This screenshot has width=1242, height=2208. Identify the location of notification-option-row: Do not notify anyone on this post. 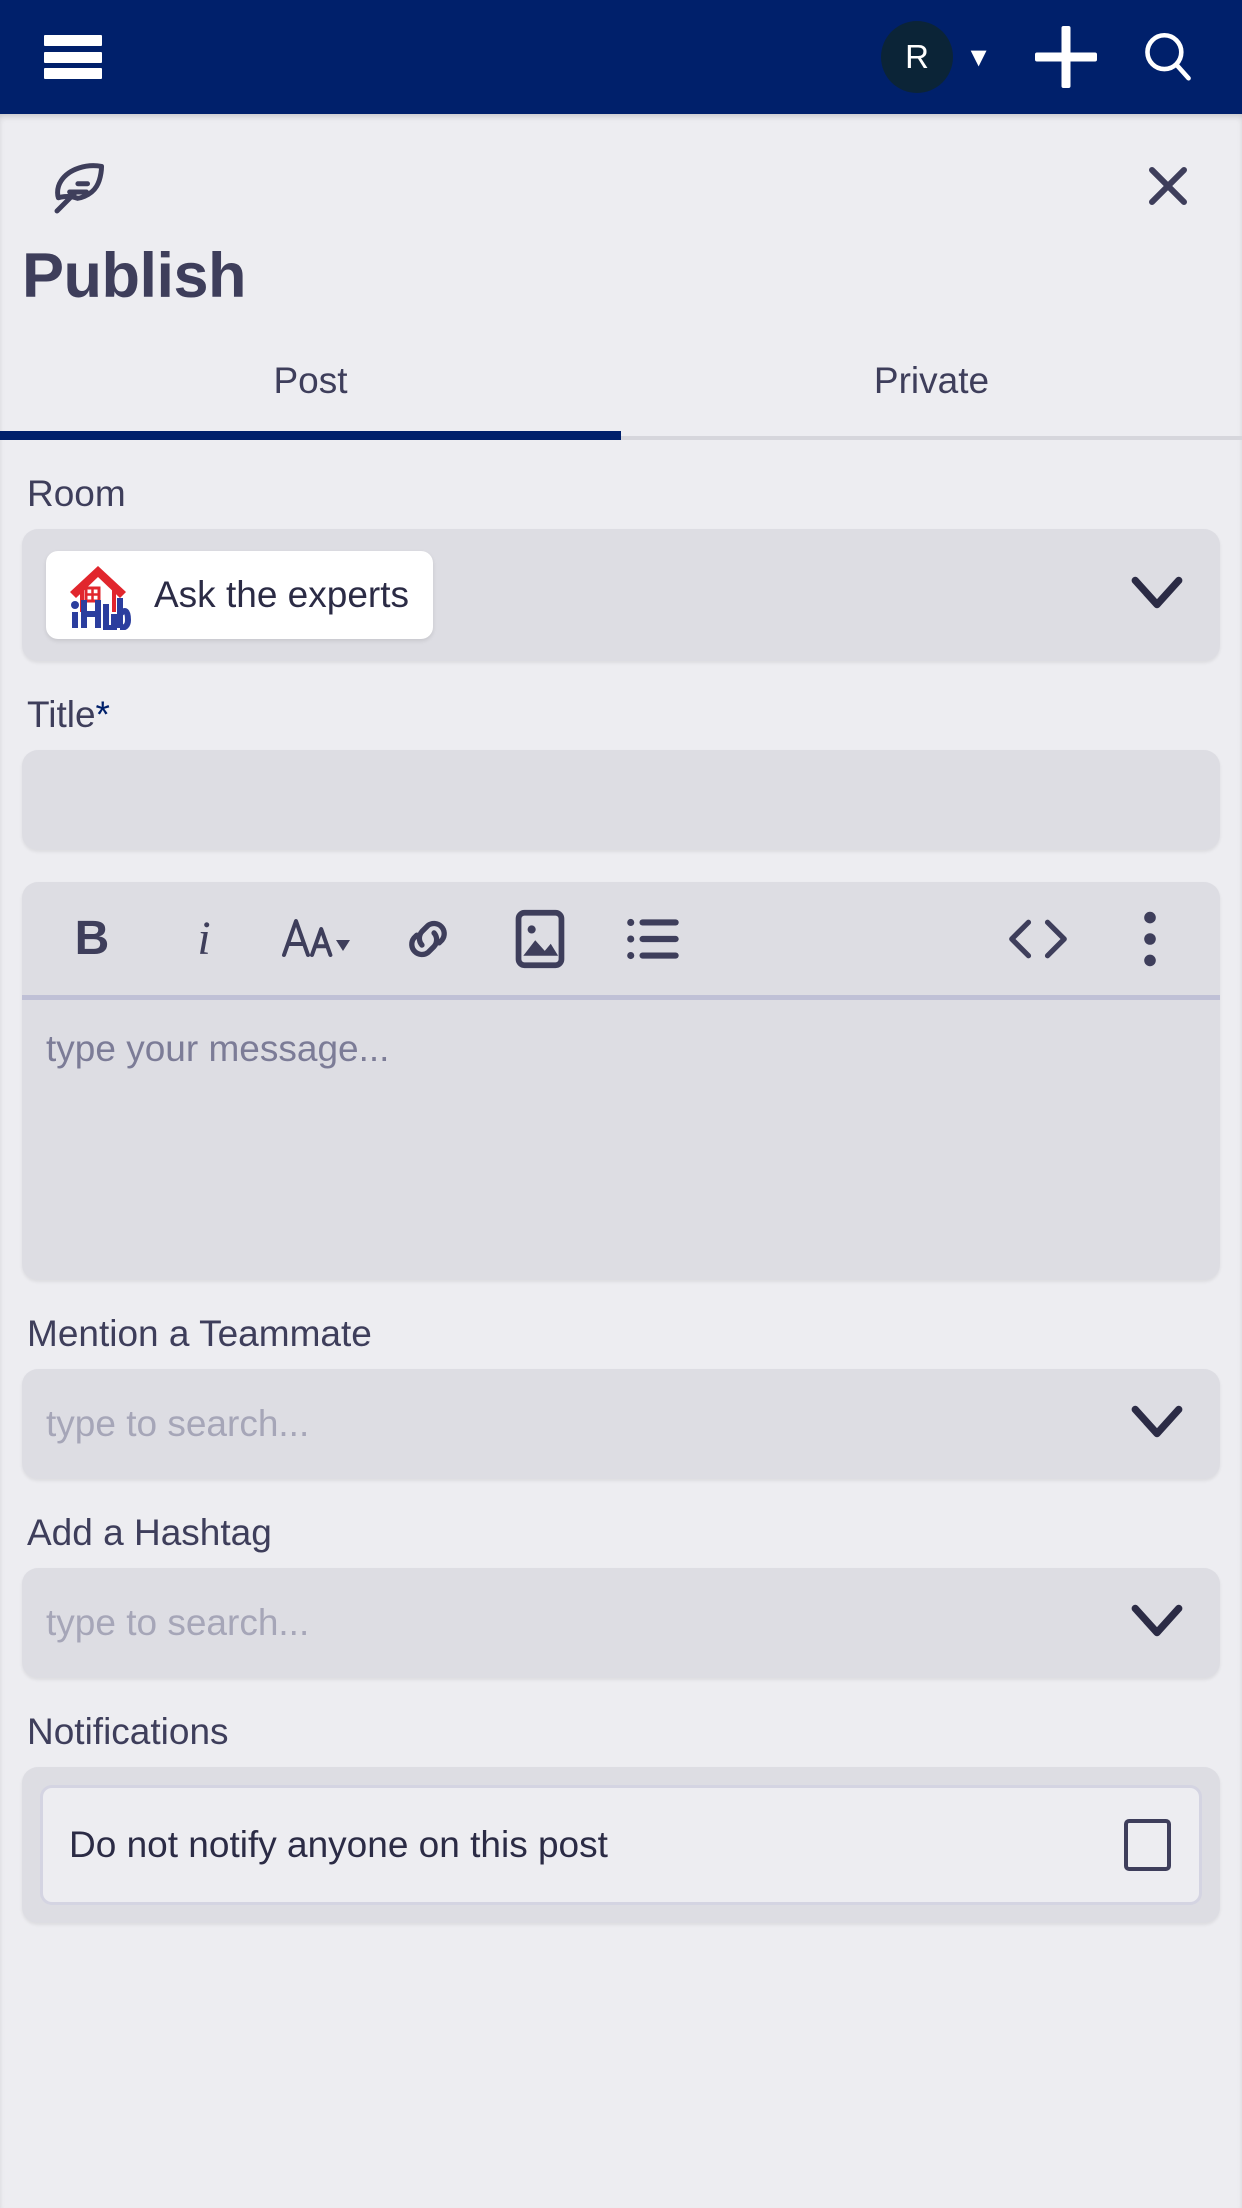
(621, 1845).